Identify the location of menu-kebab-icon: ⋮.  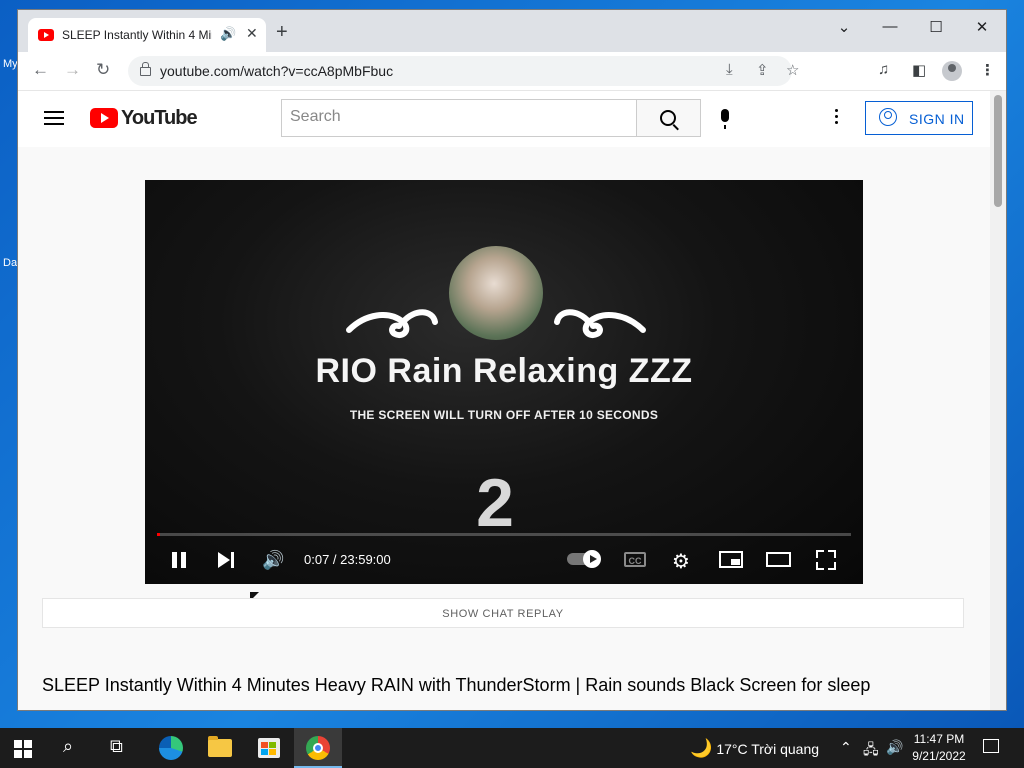
(987, 70).